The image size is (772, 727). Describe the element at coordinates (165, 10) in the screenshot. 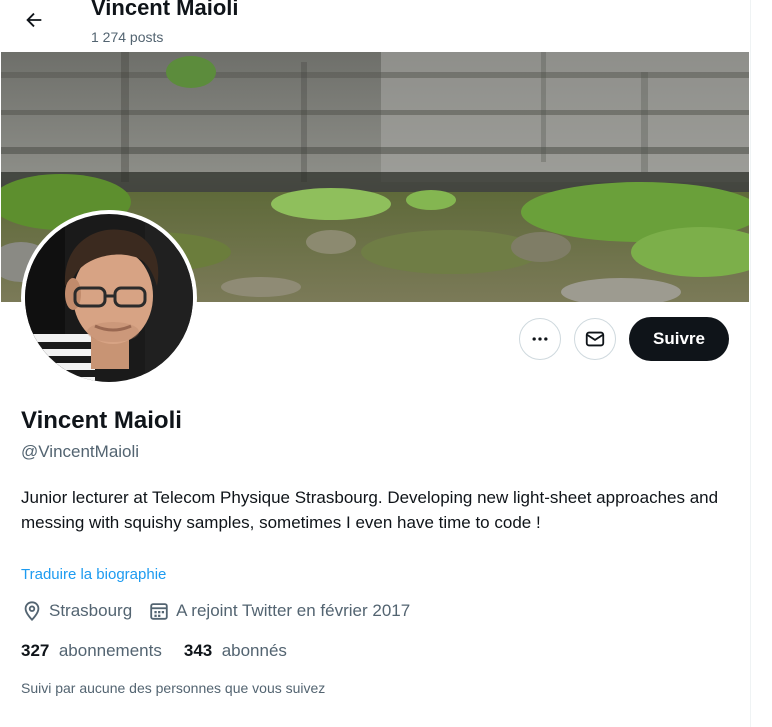

I see `header-title: Vincent Maioli` at that location.